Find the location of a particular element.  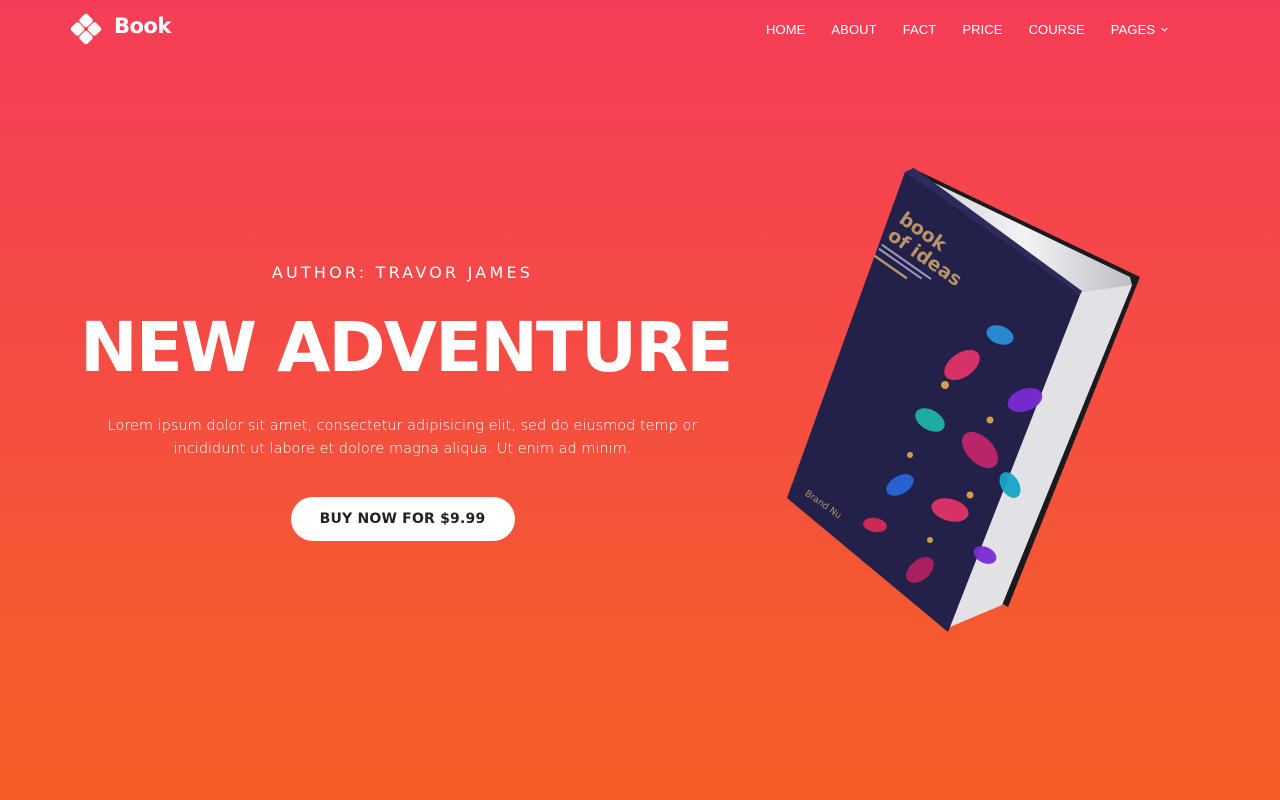

nav-pages-label: PAGES is located at coordinates (1133, 29).